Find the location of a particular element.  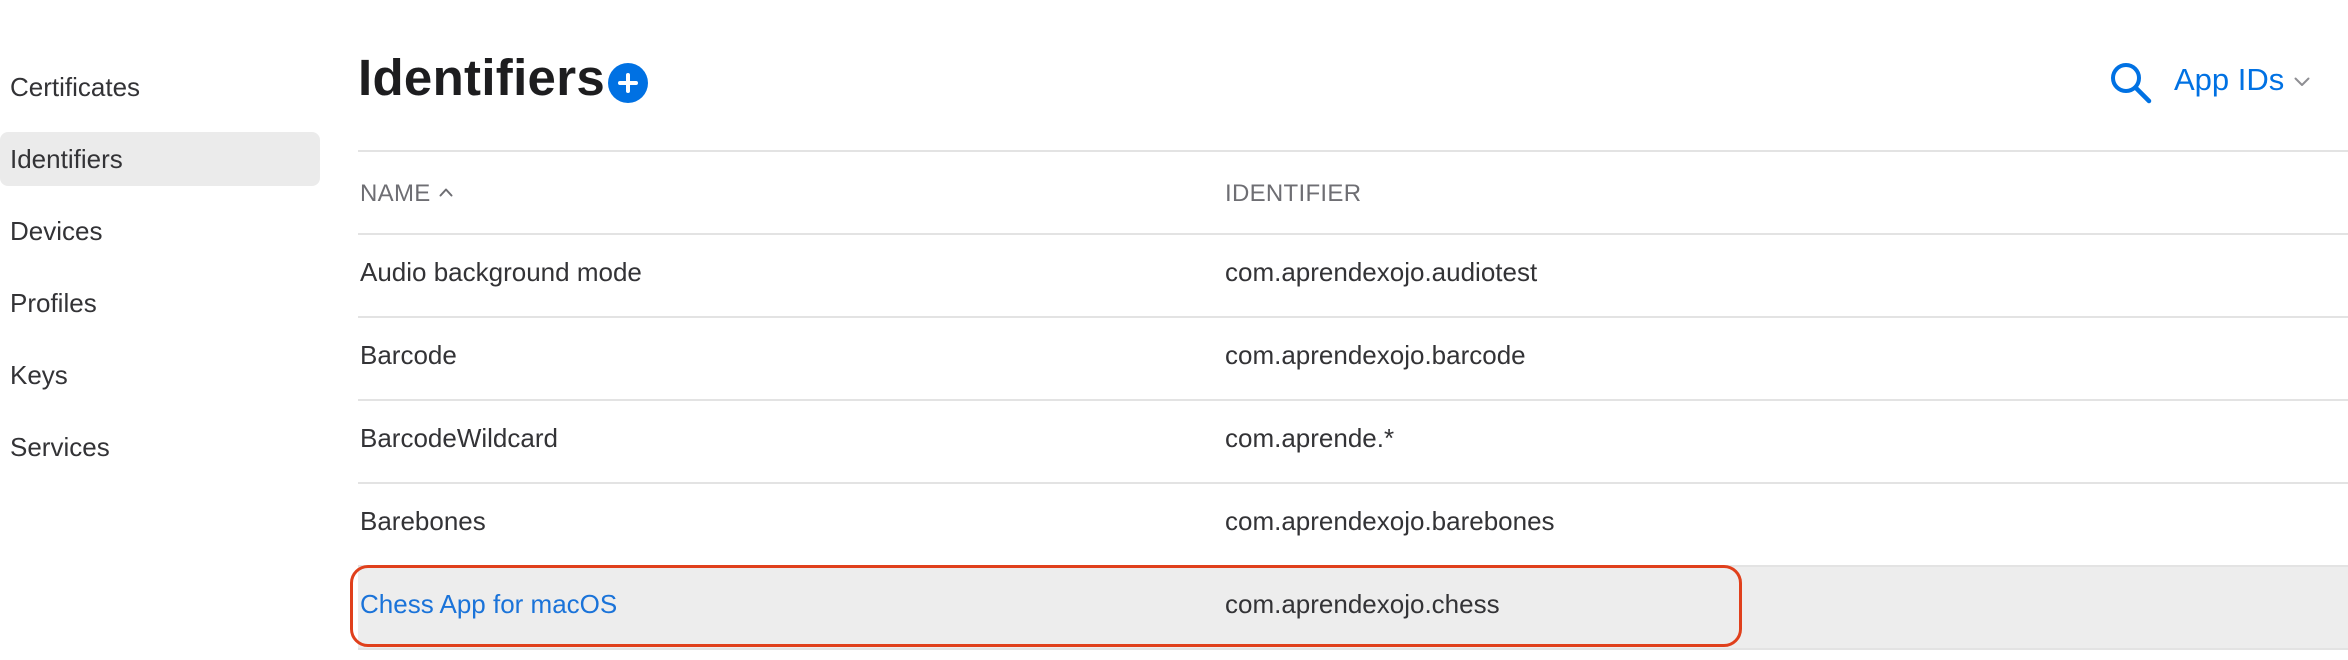

identifier-value: com.aprendexojo.barebones is located at coordinates (1390, 521).